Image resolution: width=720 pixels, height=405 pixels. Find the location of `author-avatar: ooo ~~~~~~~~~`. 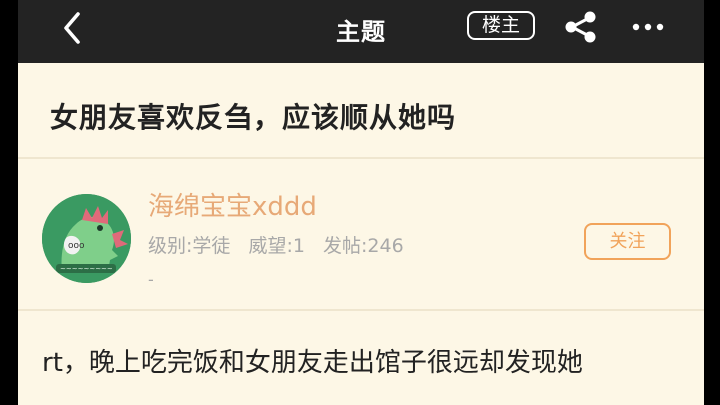

author-avatar: ooo ~~~~~~~~~ is located at coordinates (86, 238).